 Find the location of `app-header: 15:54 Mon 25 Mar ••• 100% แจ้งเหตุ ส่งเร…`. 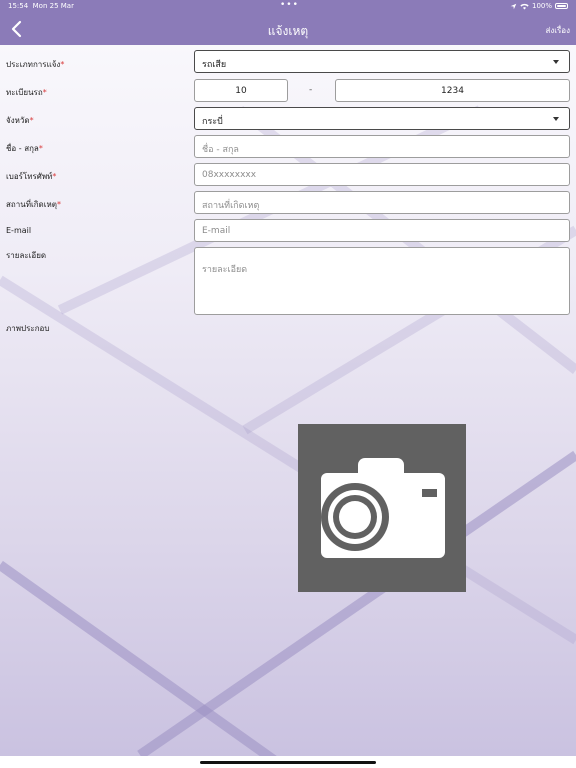

app-header: 15:54 Mon 25 Mar ••• 100% แจ้งเหตุ ส่งเร… is located at coordinates (288, 22).